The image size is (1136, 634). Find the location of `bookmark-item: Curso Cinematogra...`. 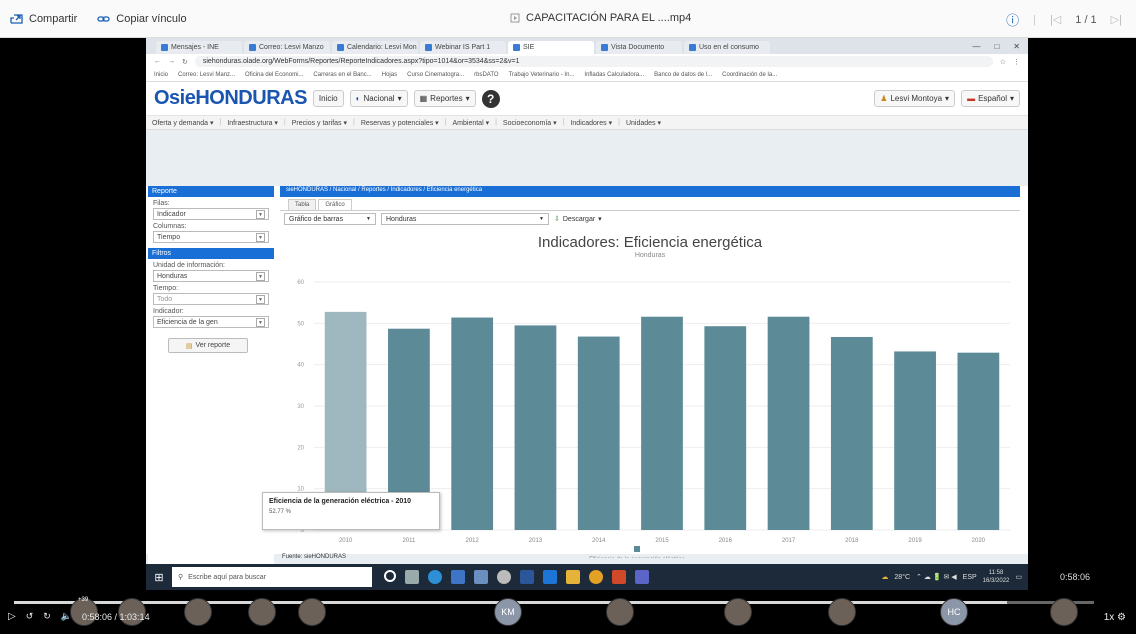

bookmark-item: Curso Cinematogra... is located at coordinates (435, 75).